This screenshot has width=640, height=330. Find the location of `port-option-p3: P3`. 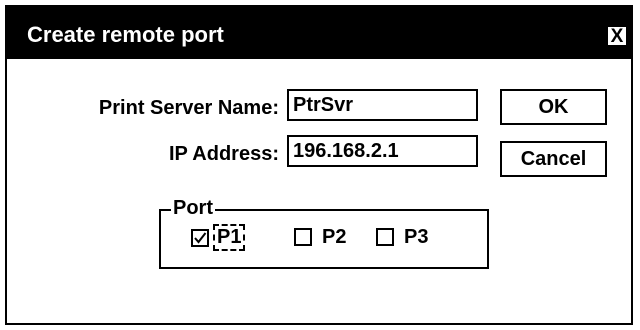

port-option-p3: P3 is located at coordinates (402, 237).